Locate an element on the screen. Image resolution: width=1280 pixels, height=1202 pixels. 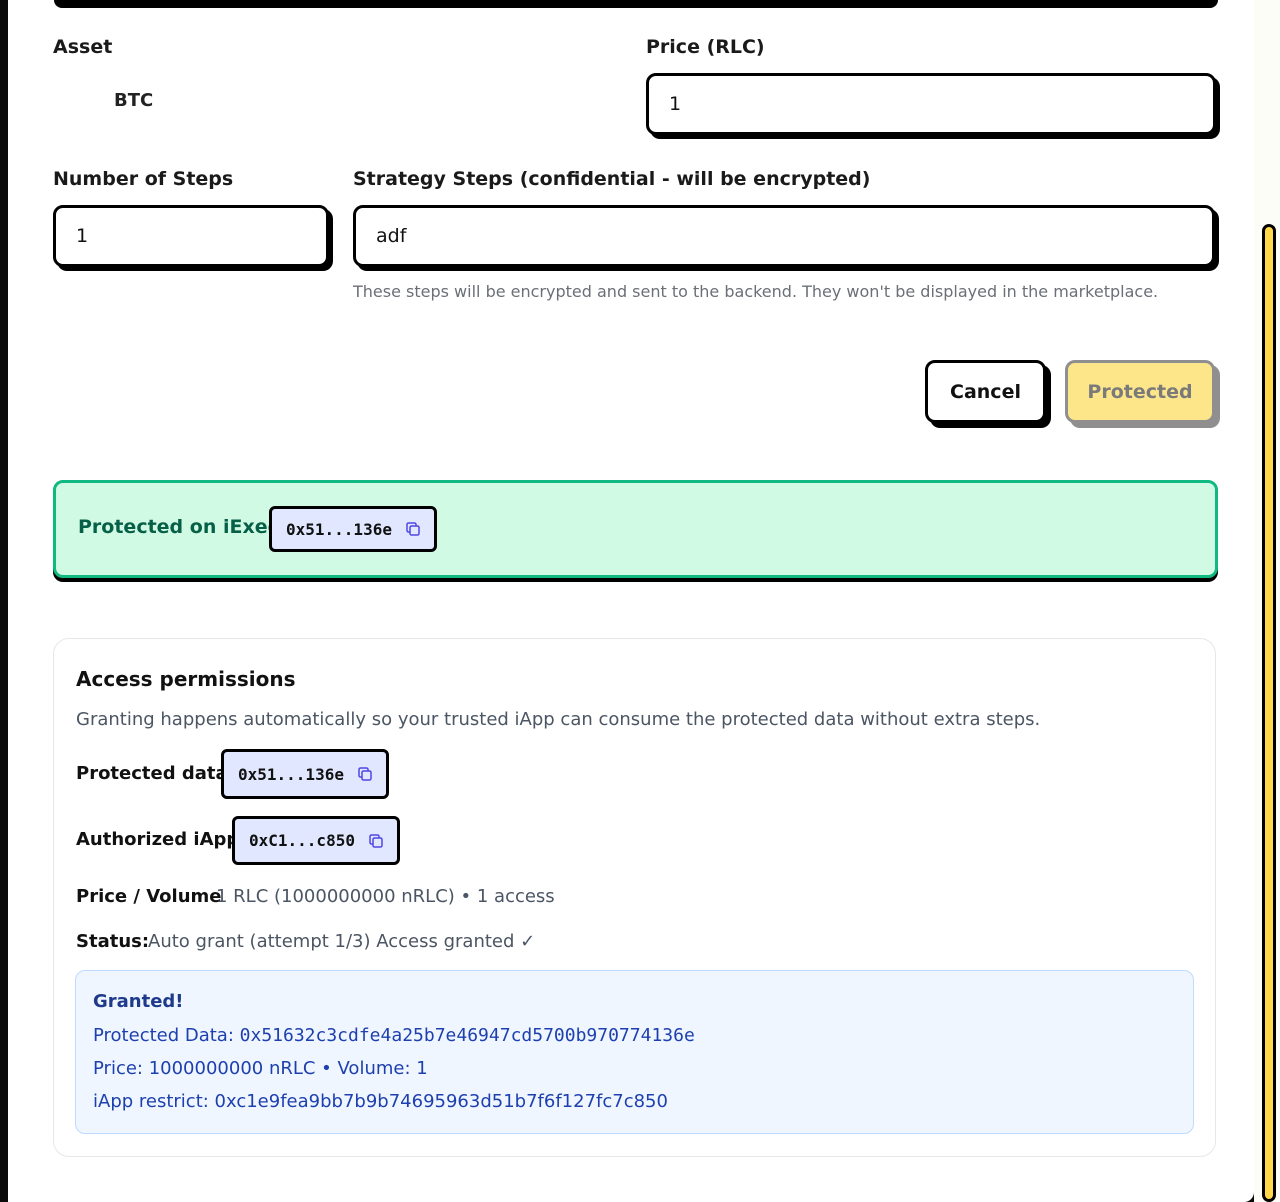
protected-notice-label: Protected on iExec: is located at coordinates (182, 527).